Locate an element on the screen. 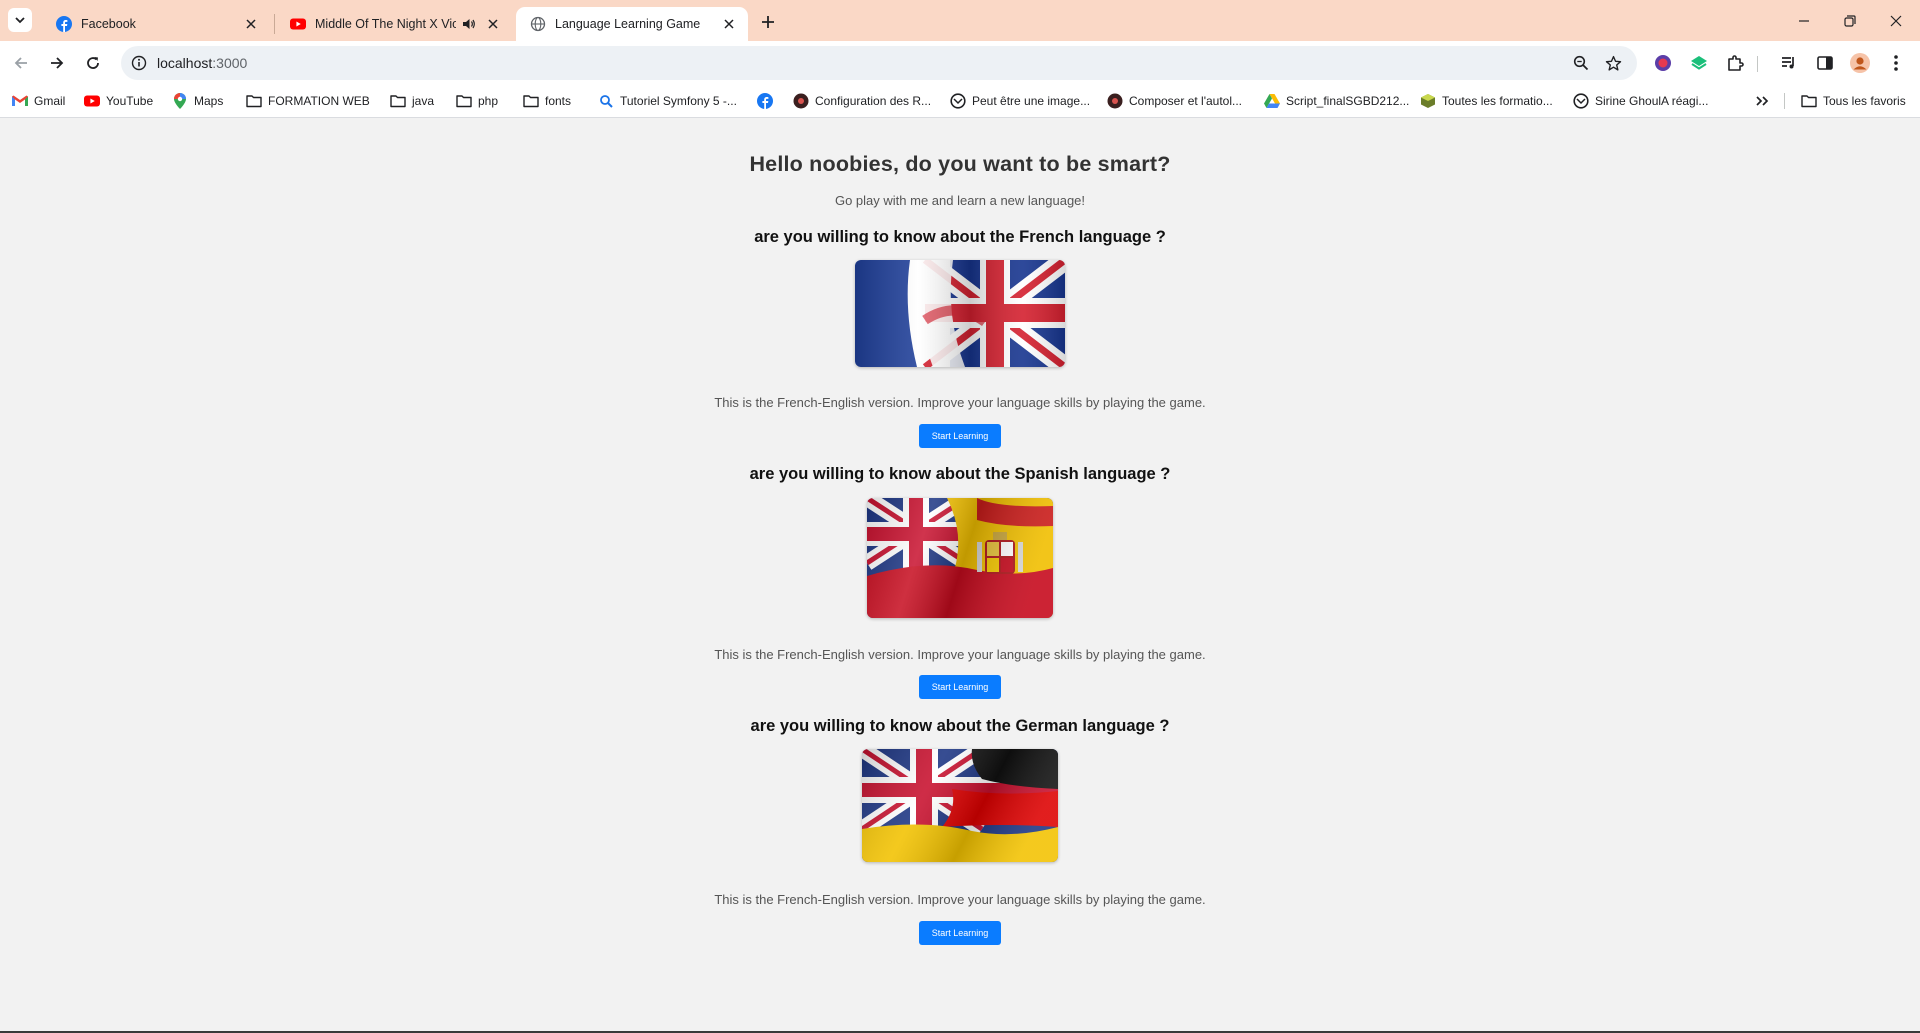  avatar-icon is located at coordinates (1860, 63).